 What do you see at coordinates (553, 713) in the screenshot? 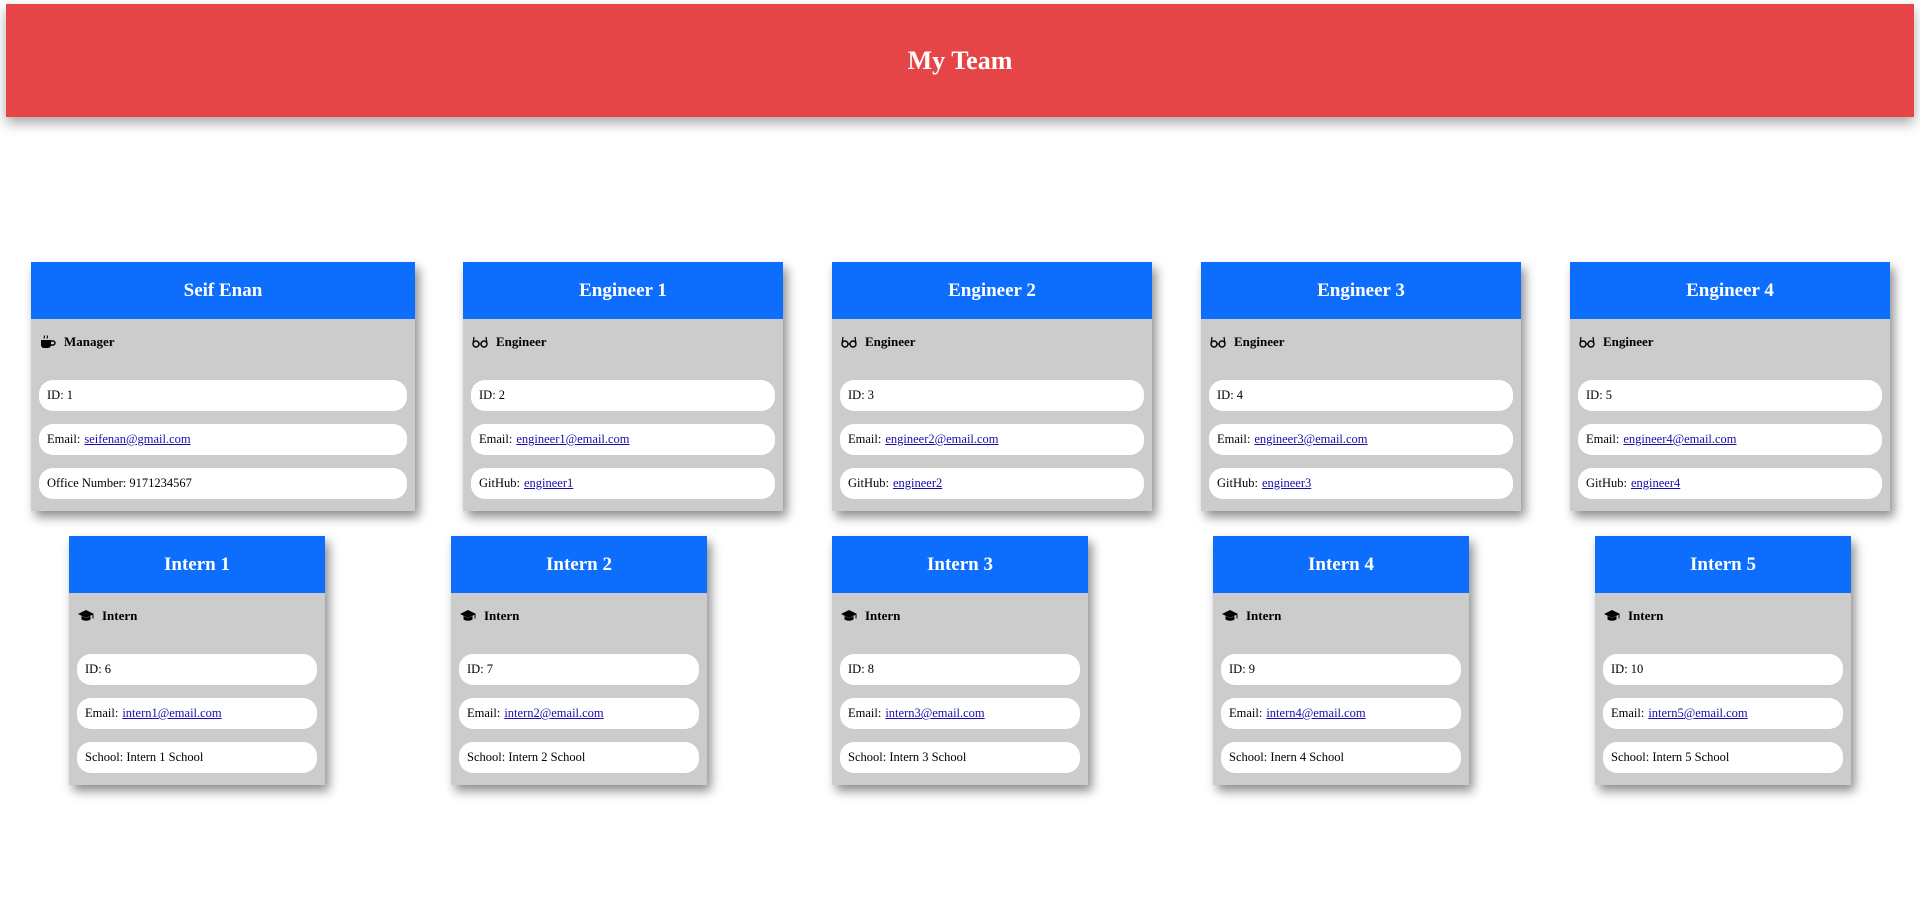
I see `email-link: intern2@email.com` at bounding box center [553, 713].